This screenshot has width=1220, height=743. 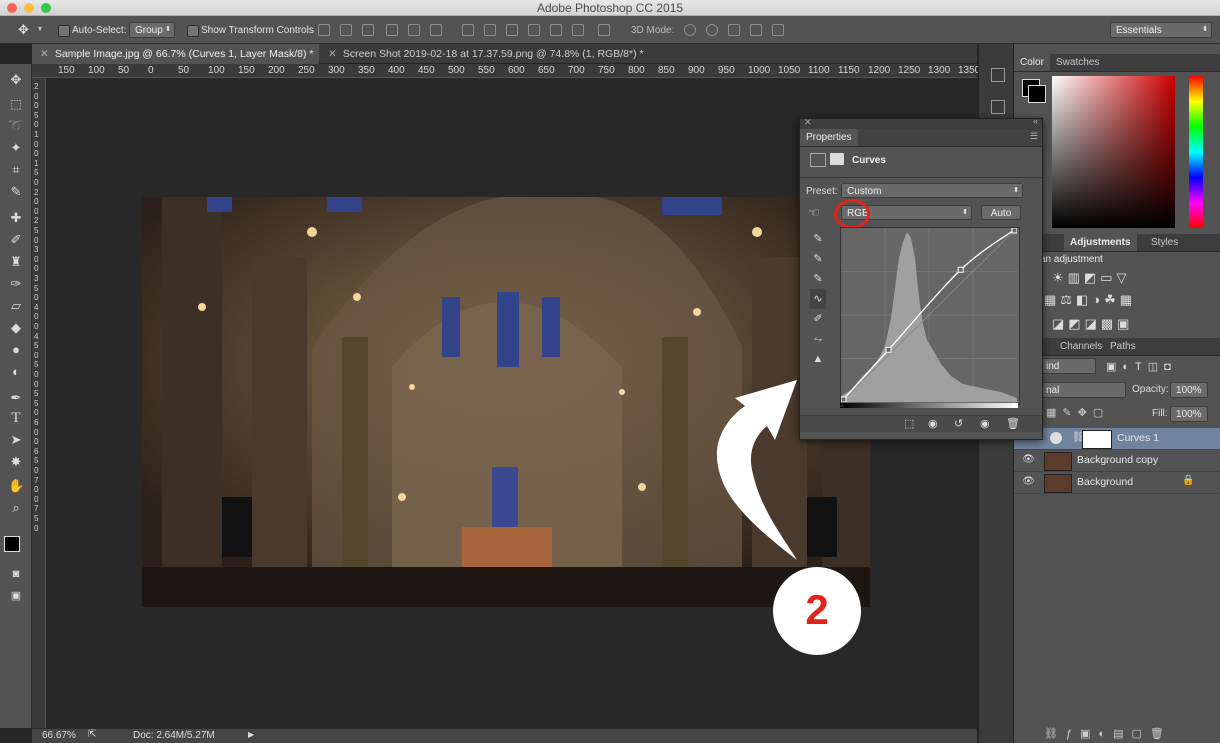 What do you see at coordinates (1164, 242) in the screenshot?
I see `tab-styles: Styles` at bounding box center [1164, 242].